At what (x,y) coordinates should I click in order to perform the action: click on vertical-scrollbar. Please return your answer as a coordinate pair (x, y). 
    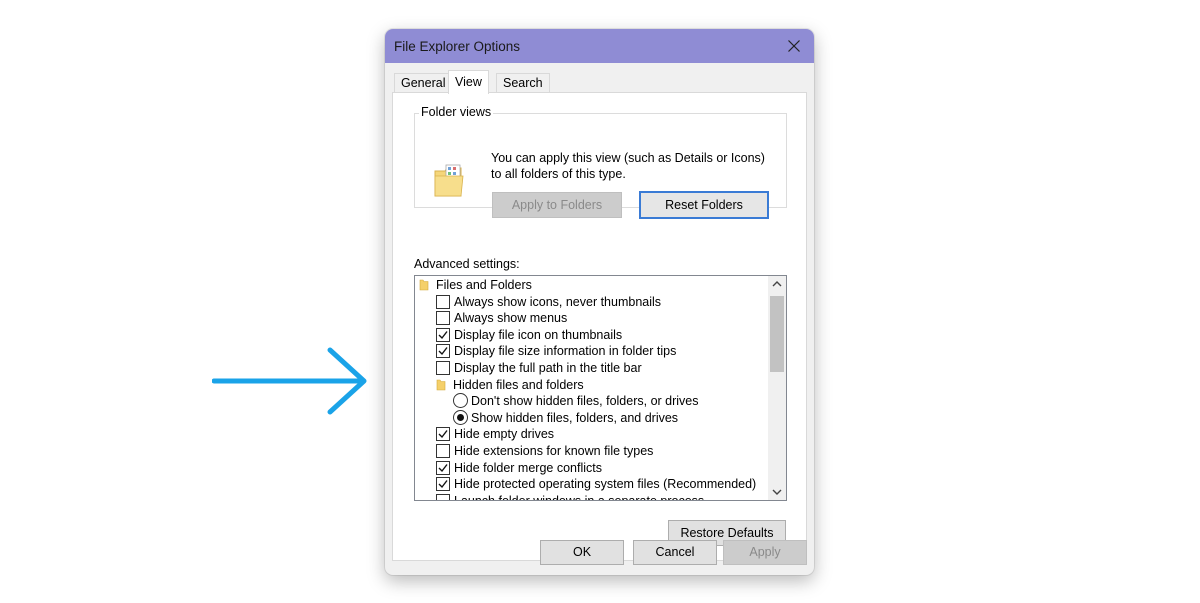
    Looking at the image, I should click on (777, 388).